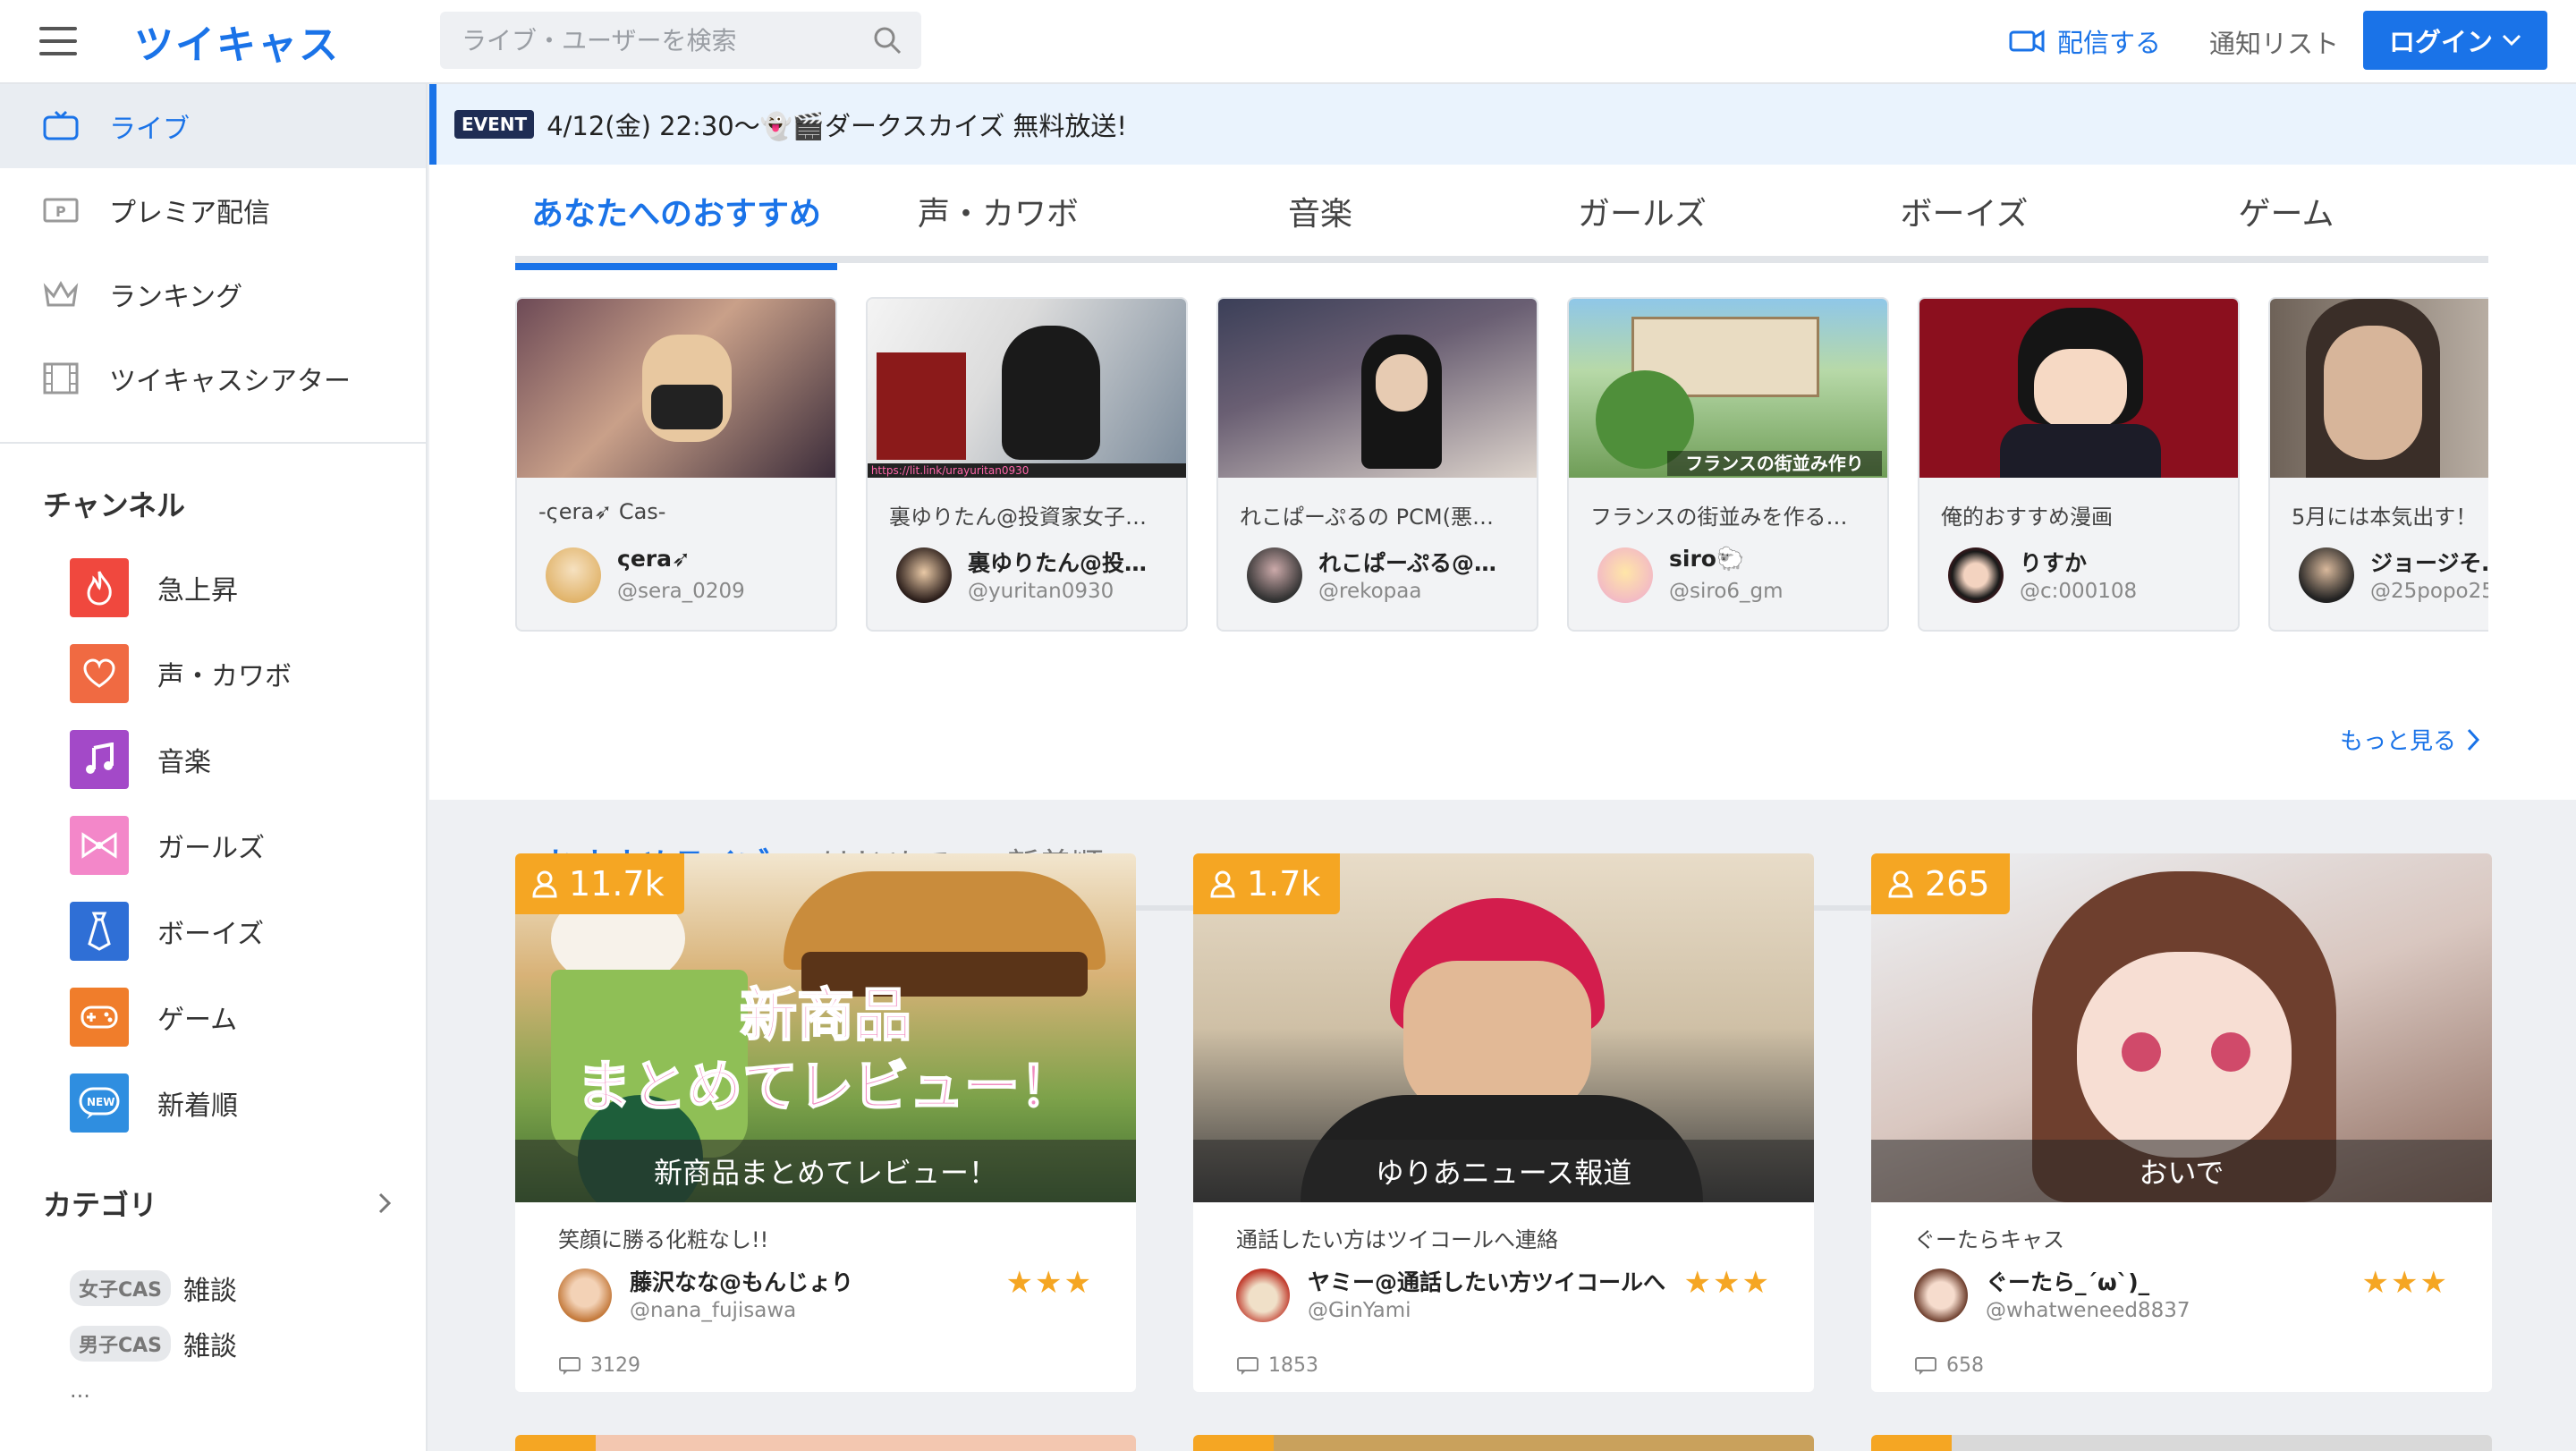 The width and height of the screenshot is (2576, 1451). Describe the element at coordinates (167, 931) in the screenshot. I see `channel-boys: ボーイズ` at that location.